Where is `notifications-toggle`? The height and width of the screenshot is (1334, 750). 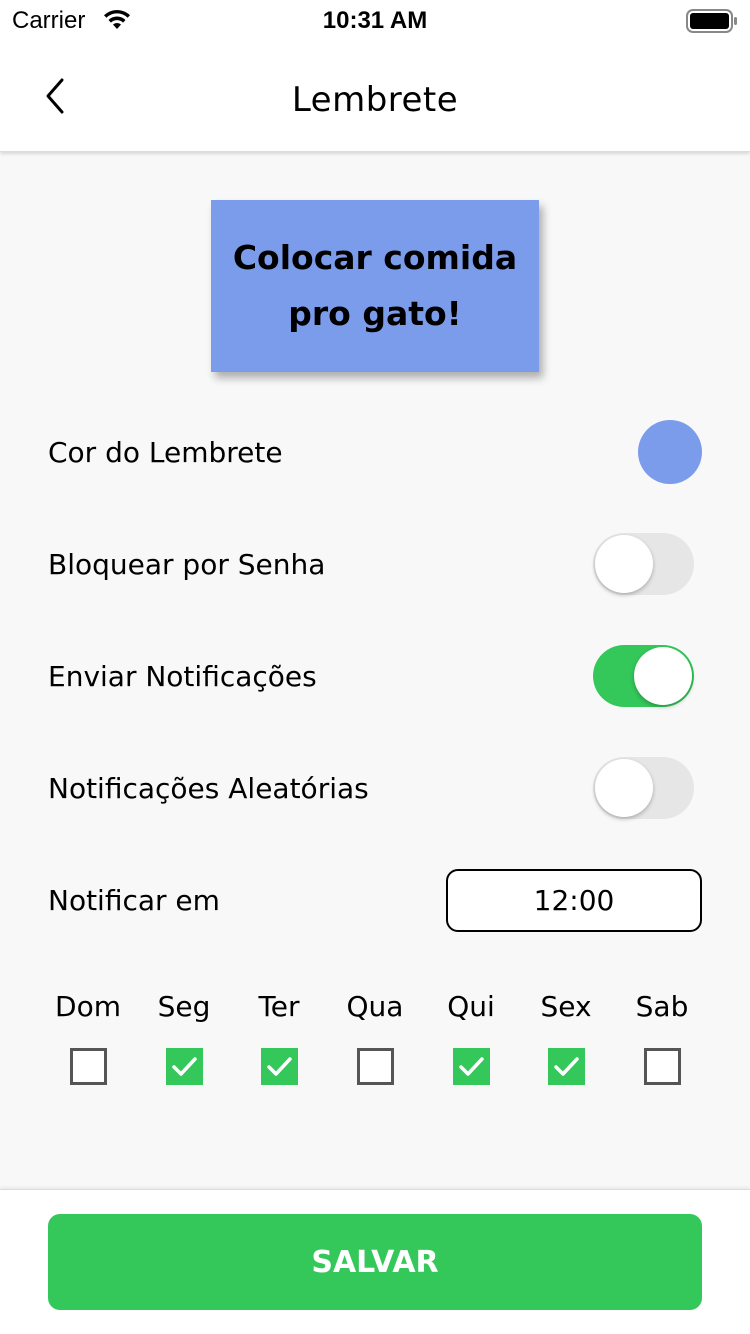
notifications-toggle is located at coordinates (643, 676).